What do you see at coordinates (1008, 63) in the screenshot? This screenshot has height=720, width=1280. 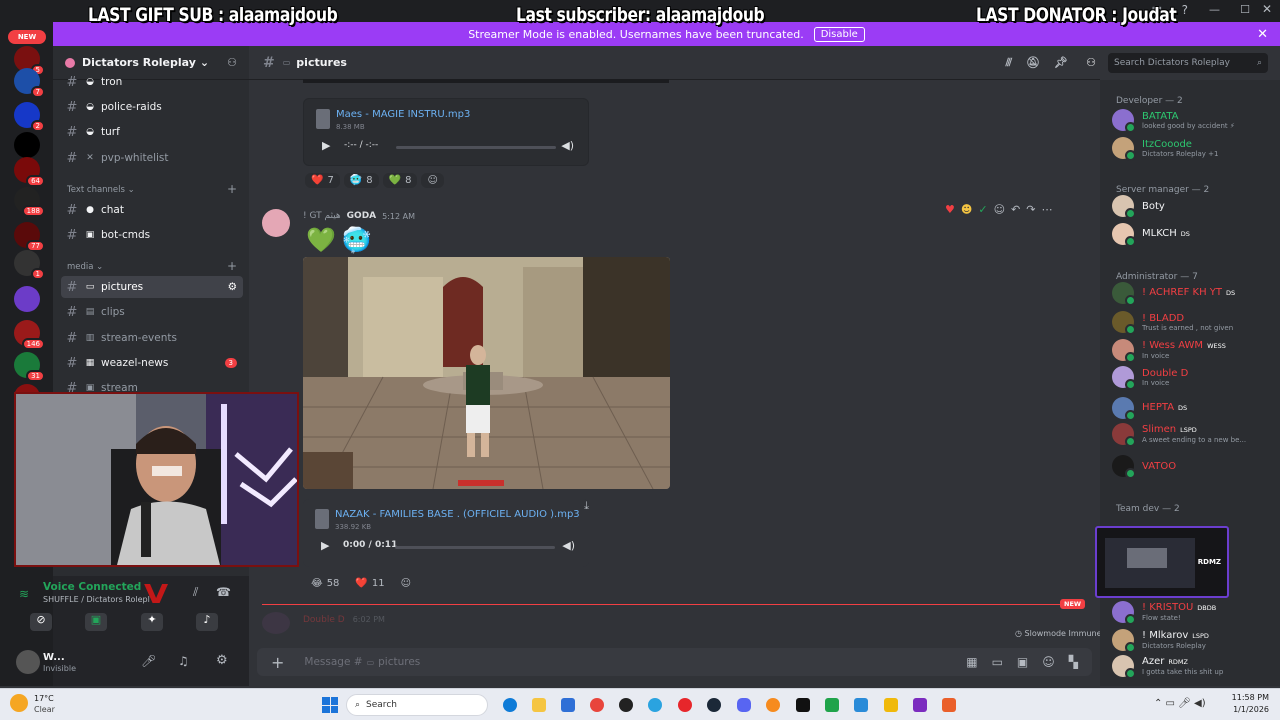 I see `threads-icon: ⫻` at bounding box center [1008, 63].